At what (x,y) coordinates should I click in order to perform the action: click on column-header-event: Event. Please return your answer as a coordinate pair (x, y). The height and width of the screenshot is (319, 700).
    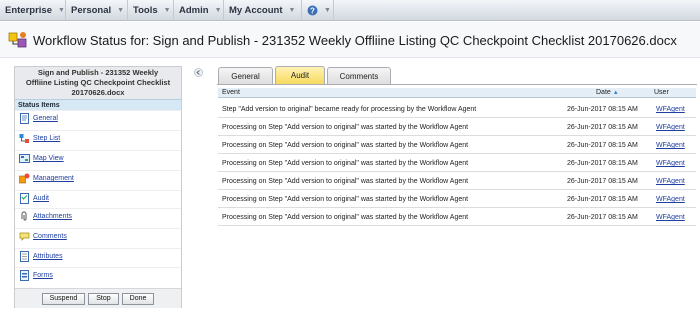
    Looking at the image, I should click on (231, 93).